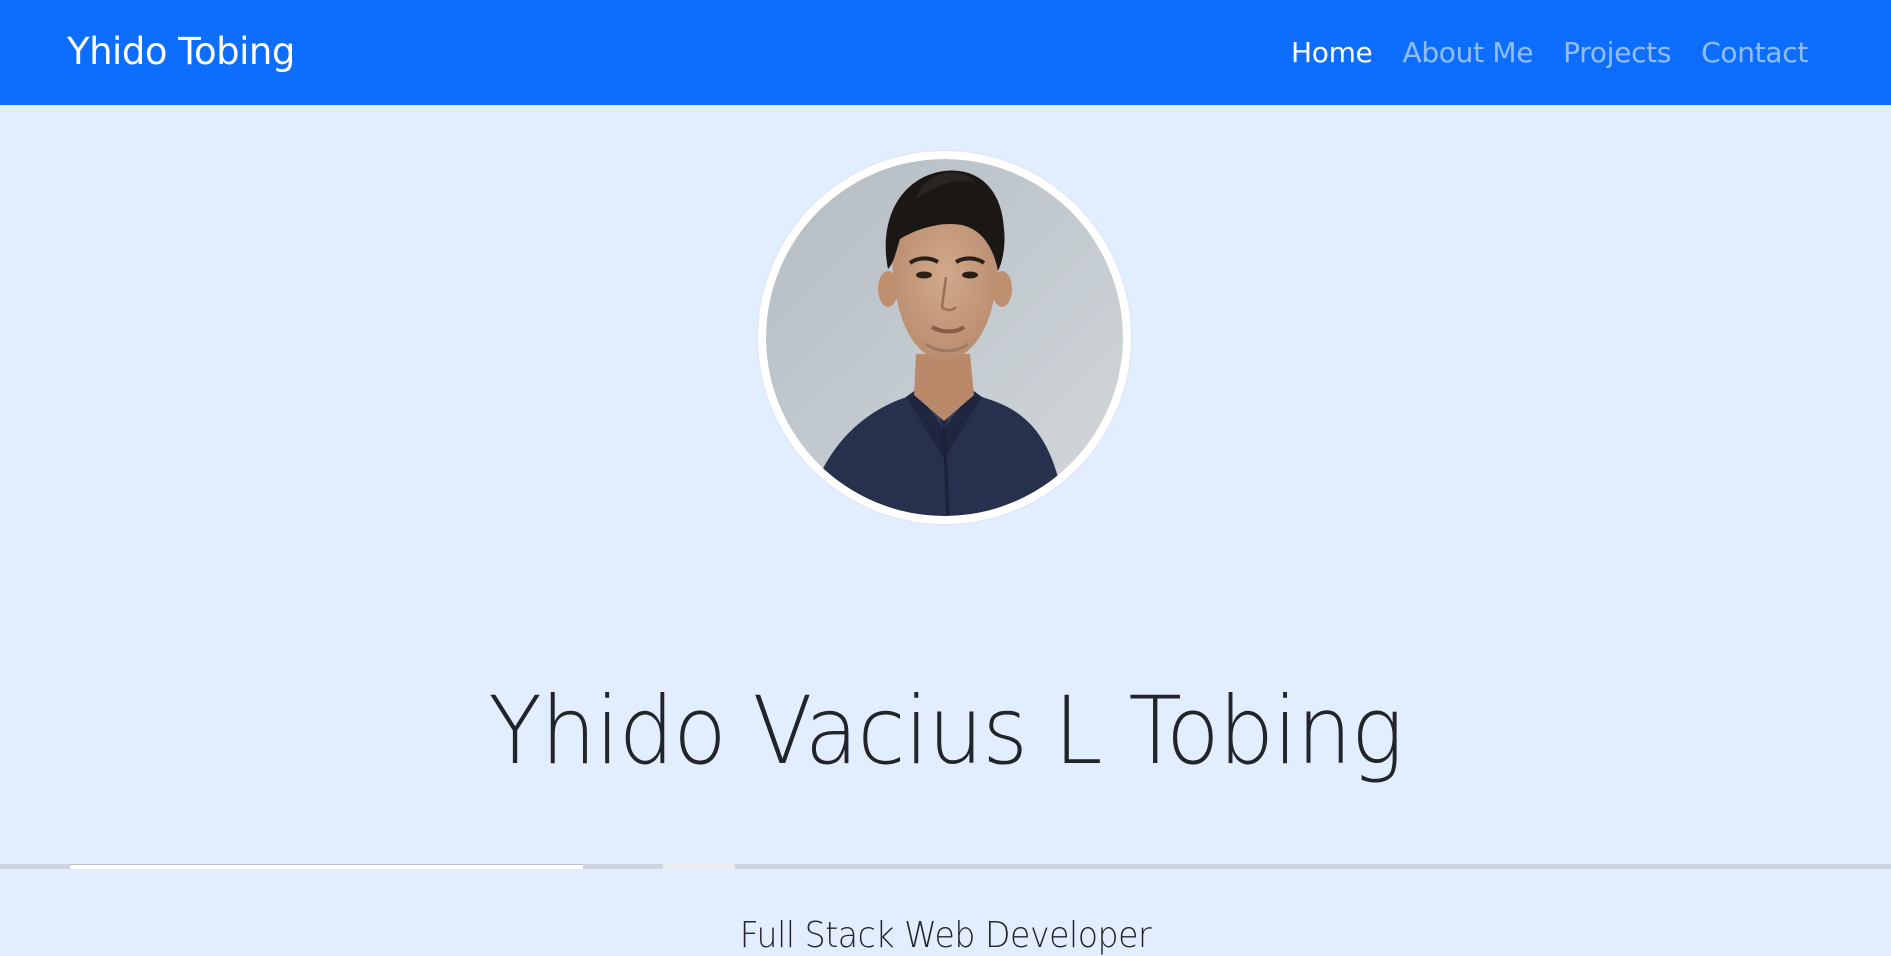  What do you see at coordinates (181, 51) in the screenshot?
I see `brand-link: Yhido Tobing` at bounding box center [181, 51].